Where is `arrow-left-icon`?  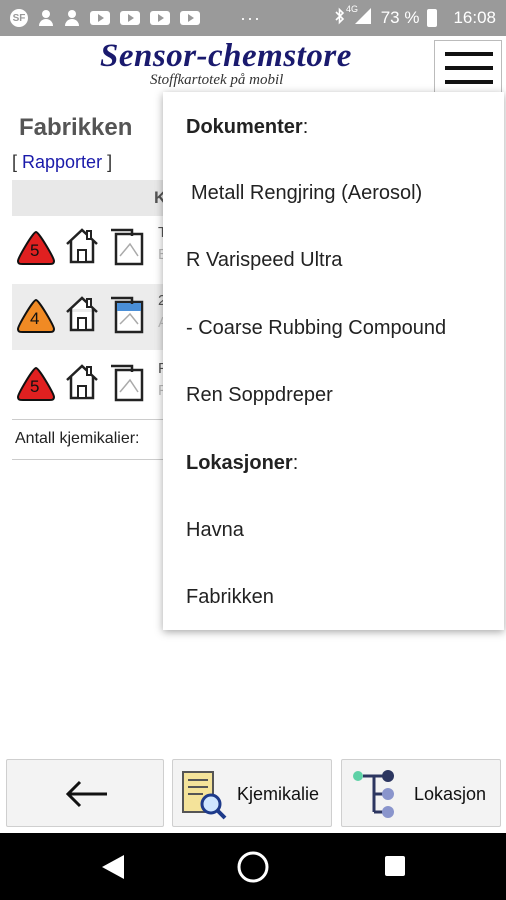 arrow-left-icon is located at coordinates (86, 794).